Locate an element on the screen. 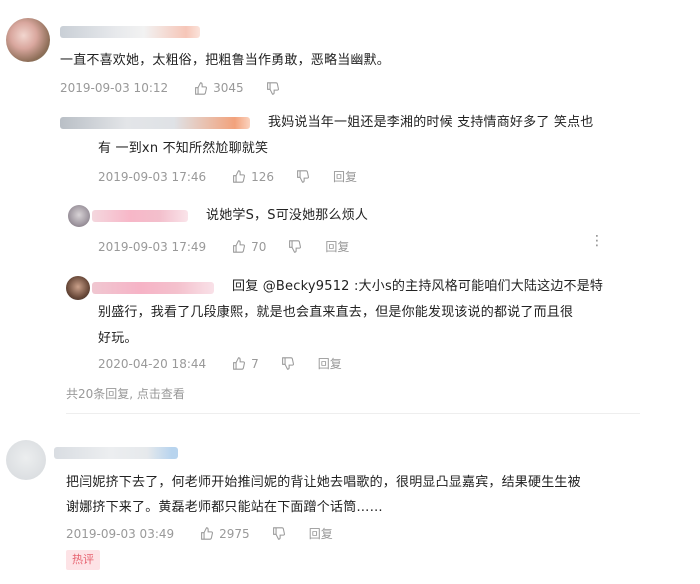 This screenshot has width=700, height=584. reply-meta: 2019-09-03 17:46 126 回复 is located at coordinates (227, 176).